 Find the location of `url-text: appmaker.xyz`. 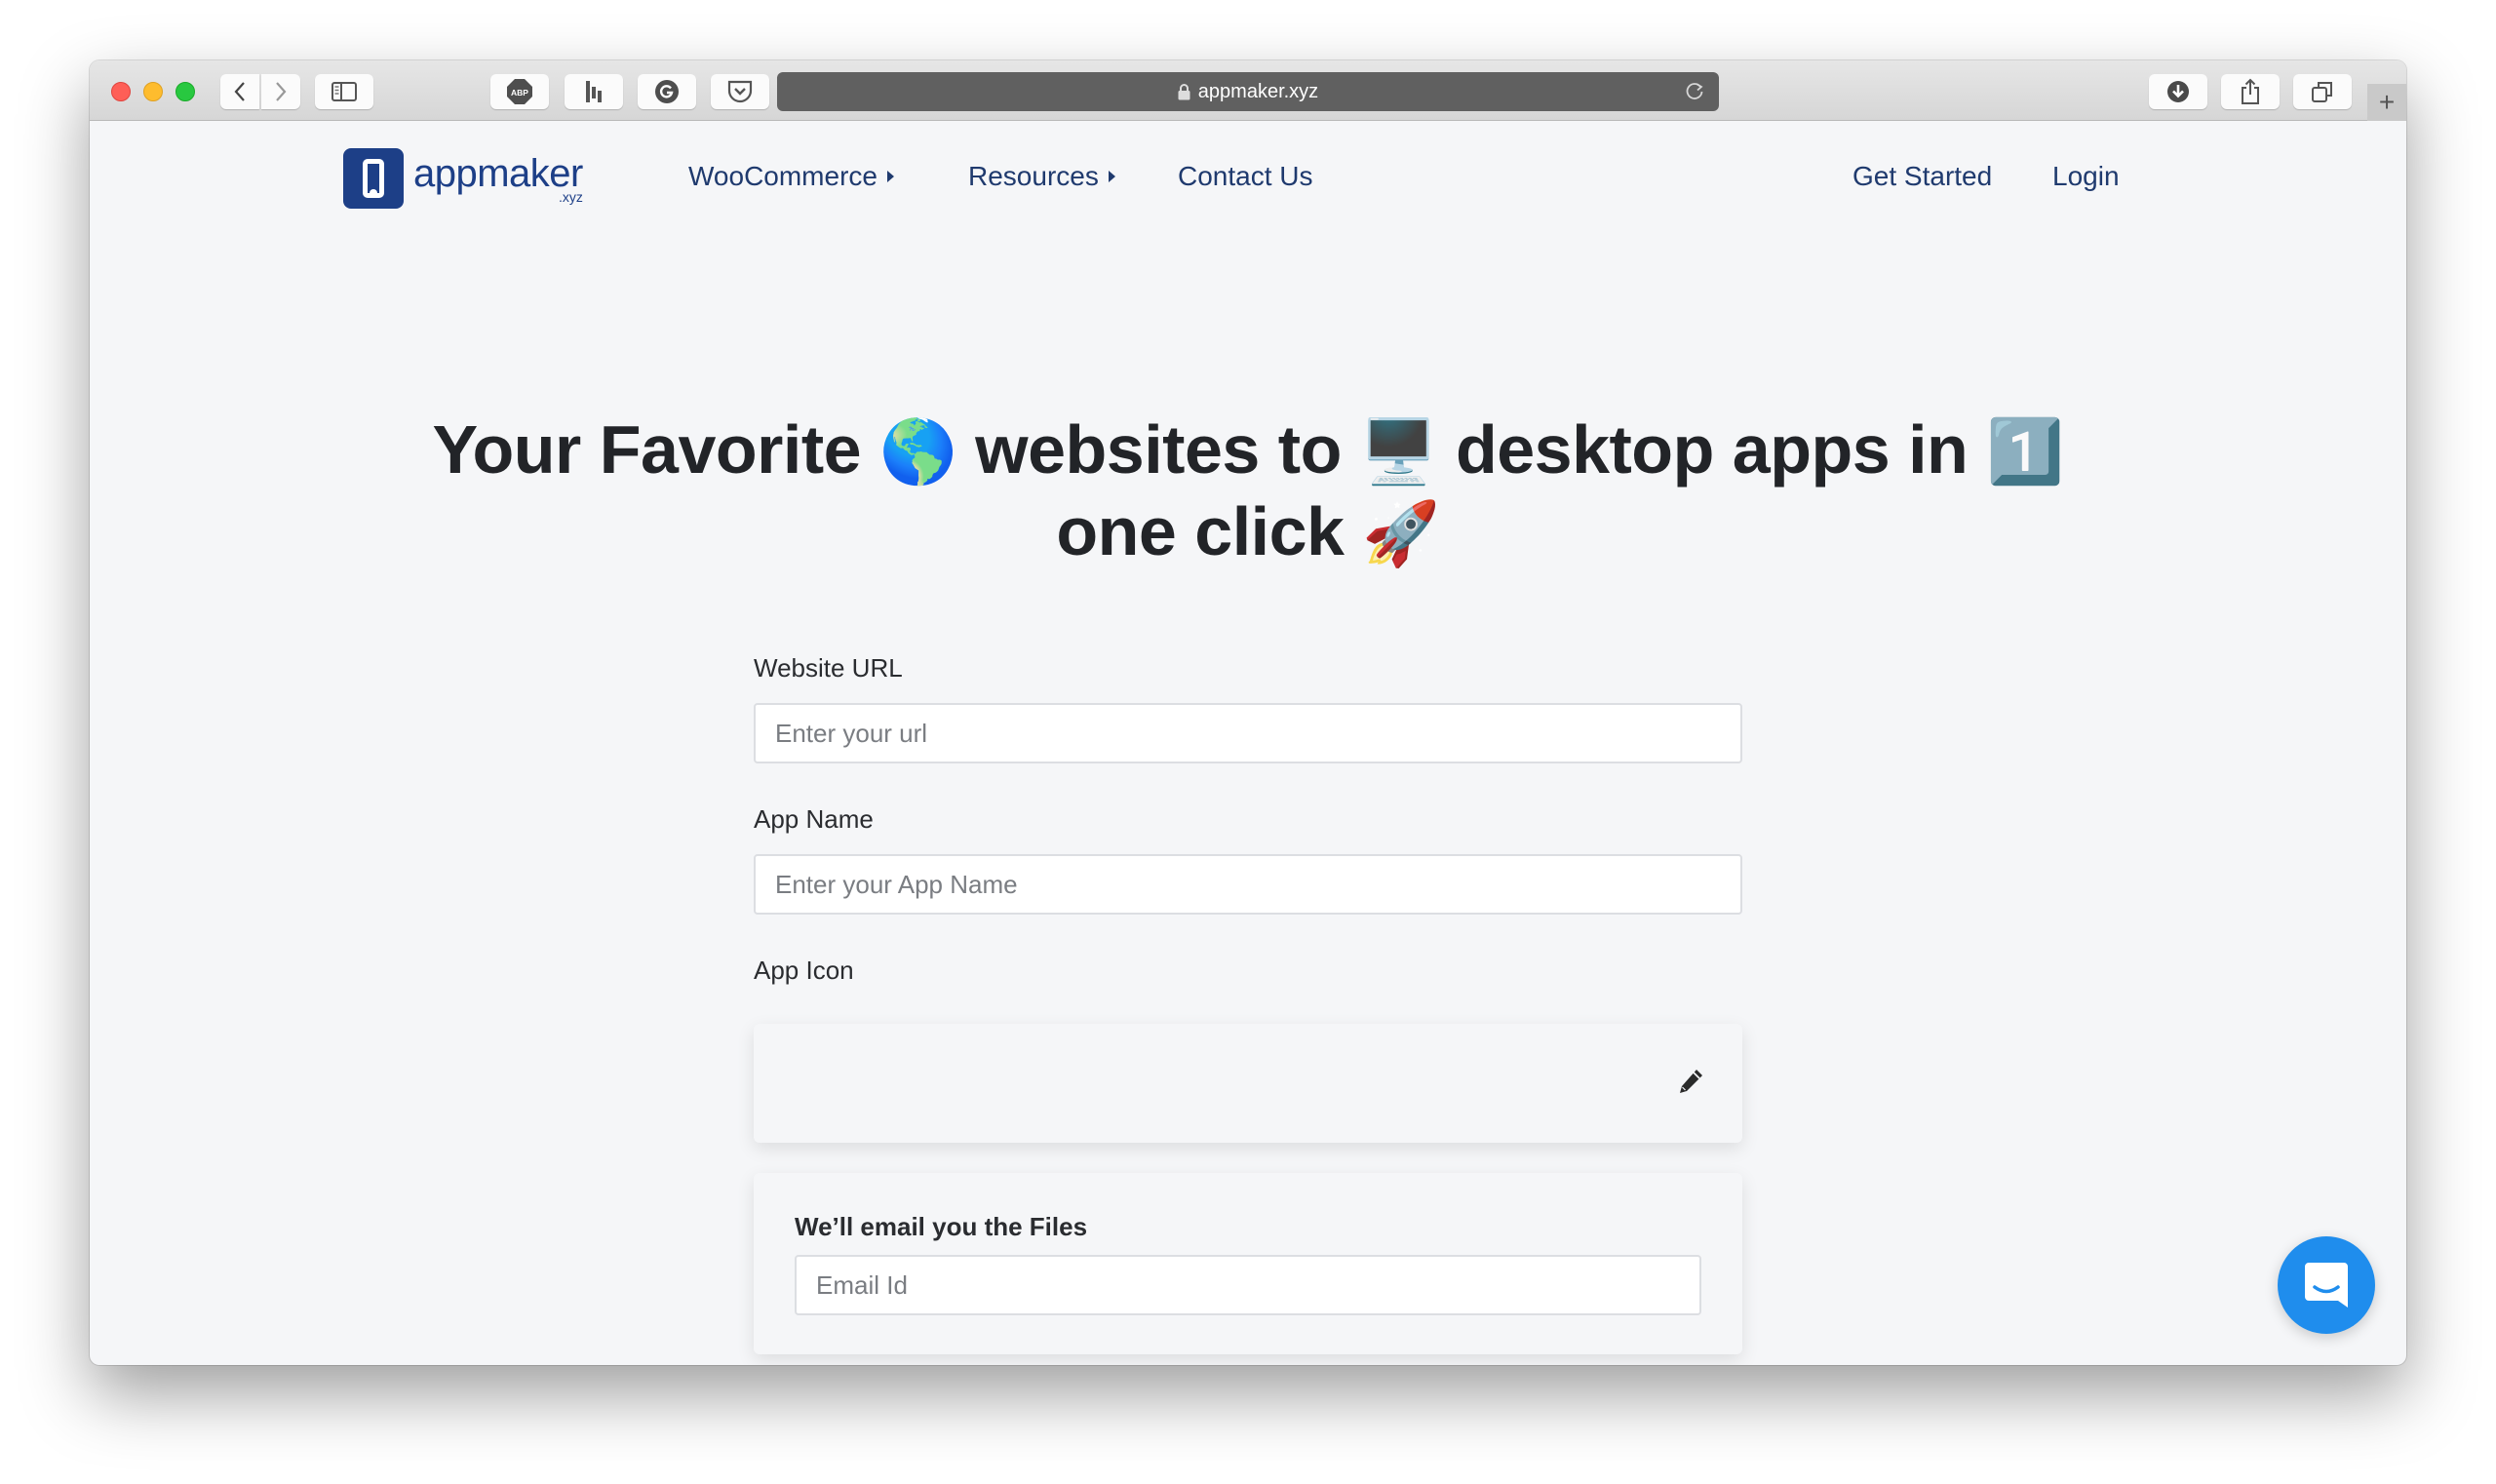

url-text: appmaker.xyz is located at coordinates (1258, 91).